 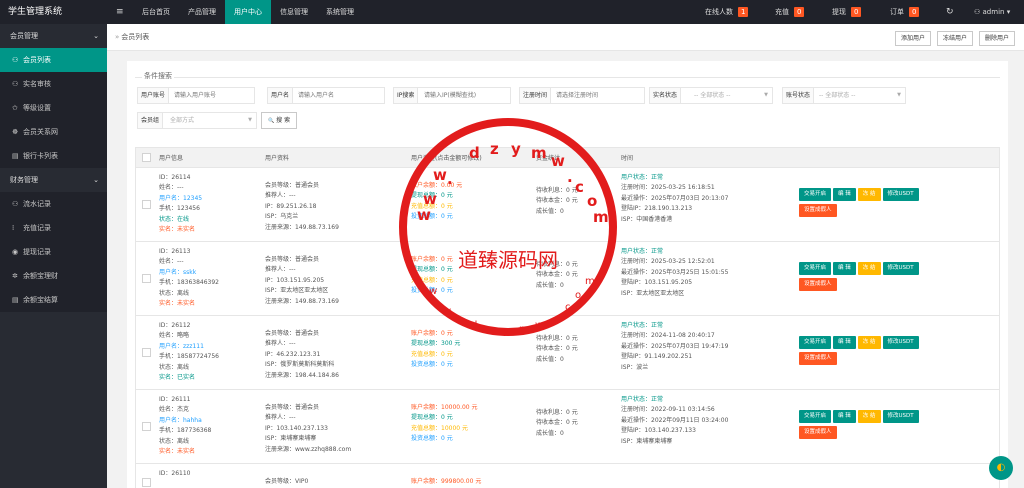 I want to click on field-label: 会员组, so click(x=151, y=120).